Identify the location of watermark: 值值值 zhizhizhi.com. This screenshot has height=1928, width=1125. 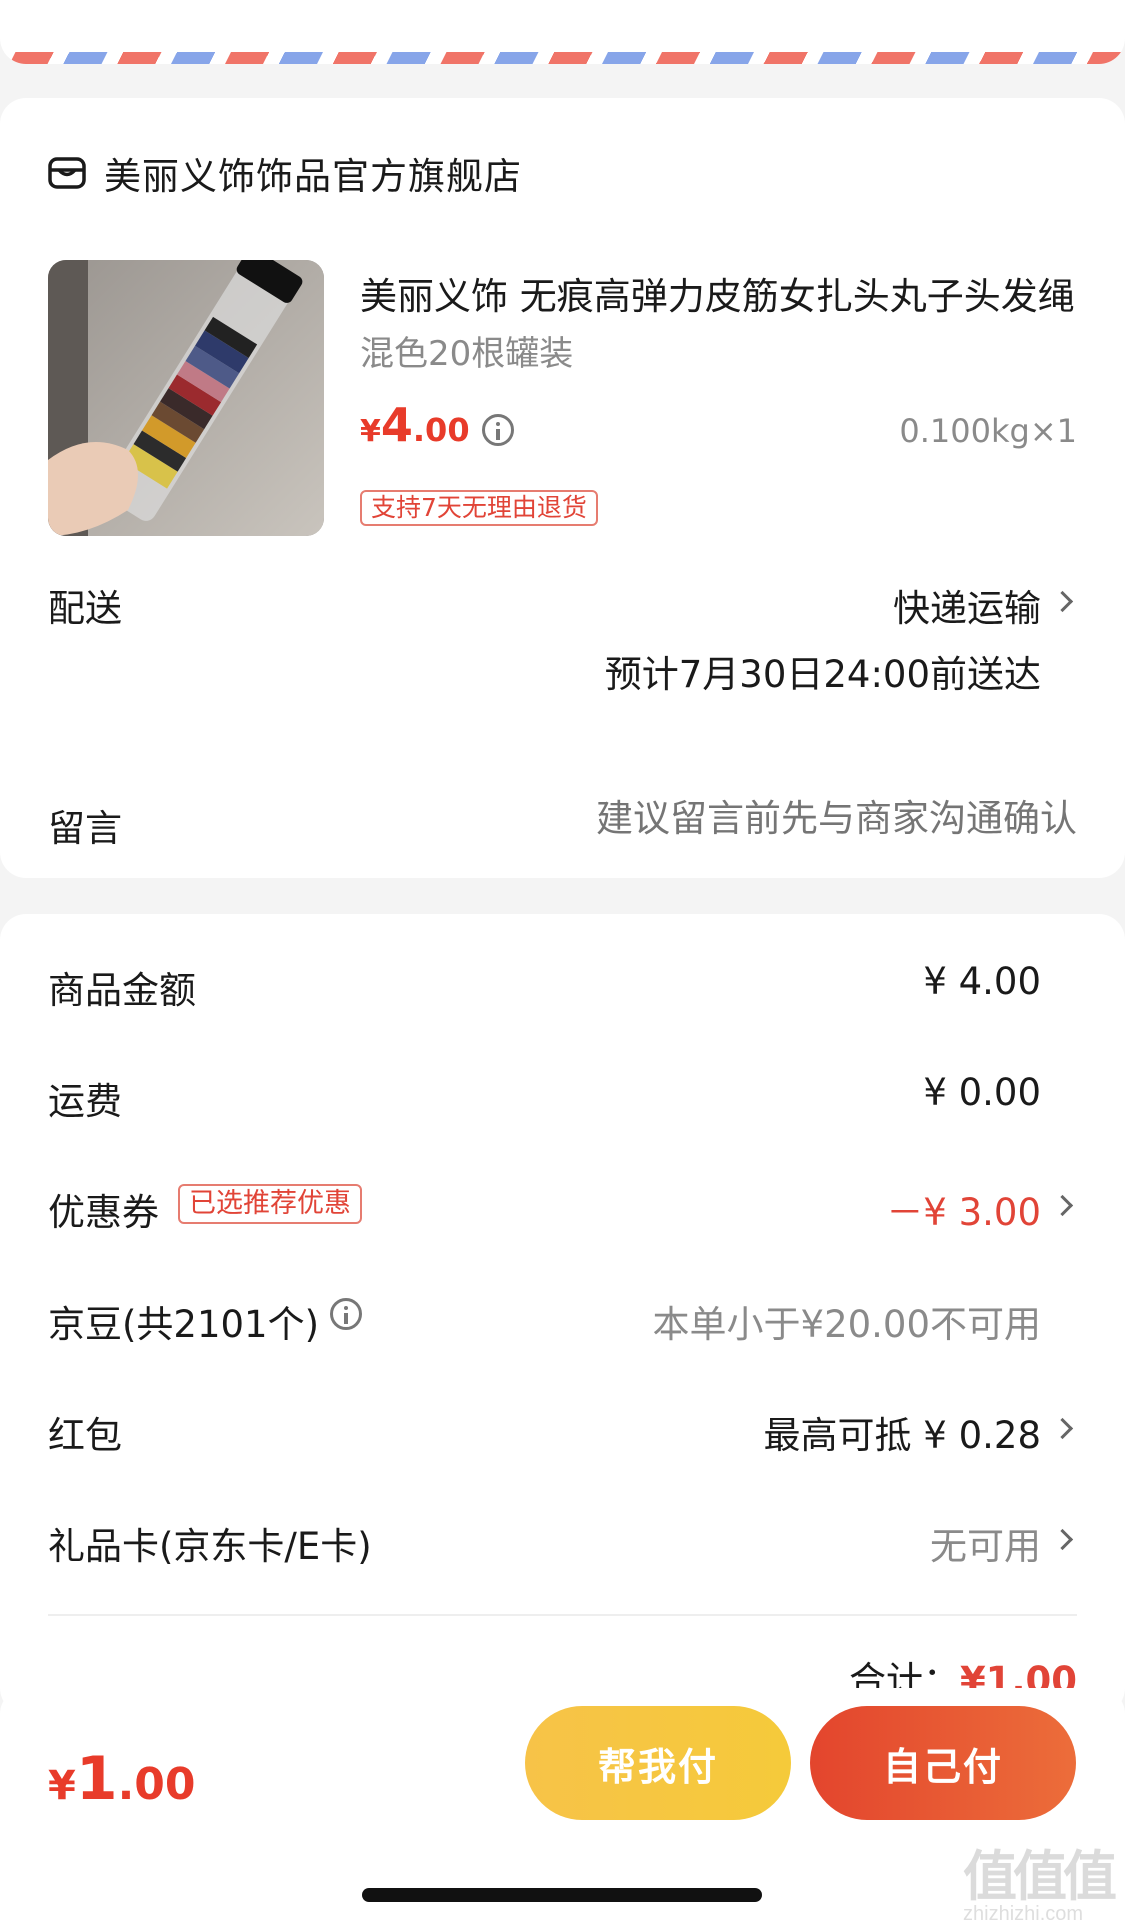
(1040, 1885).